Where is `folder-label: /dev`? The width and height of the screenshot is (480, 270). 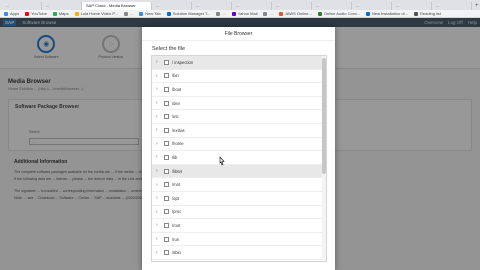 folder-label: /dev is located at coordinates (176, 103).